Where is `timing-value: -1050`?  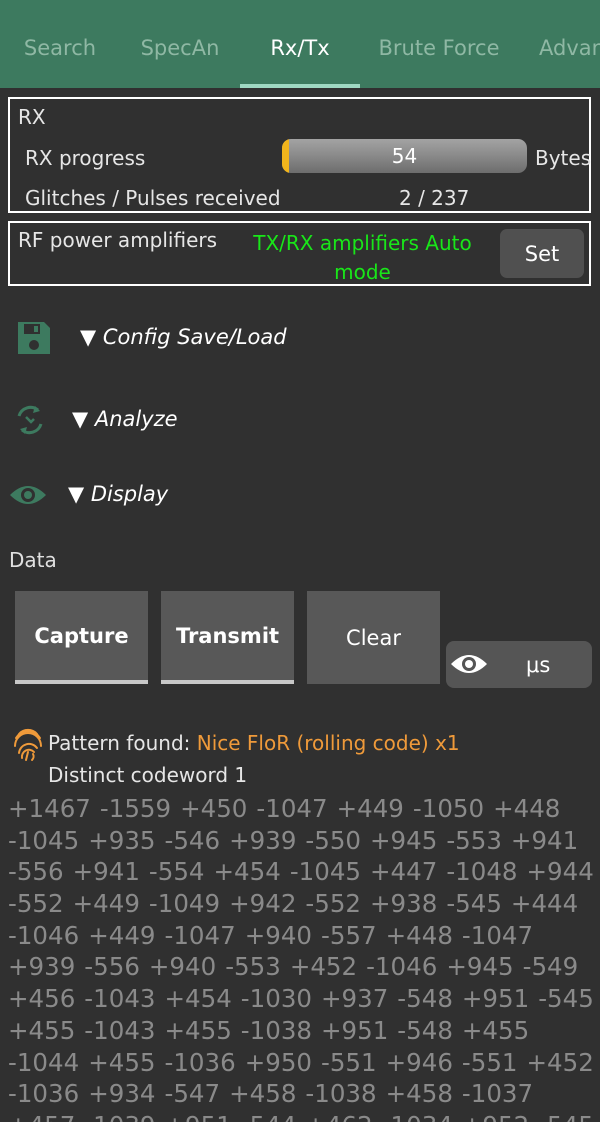 timing-value: -1050 is located at coordinates (448, 808).